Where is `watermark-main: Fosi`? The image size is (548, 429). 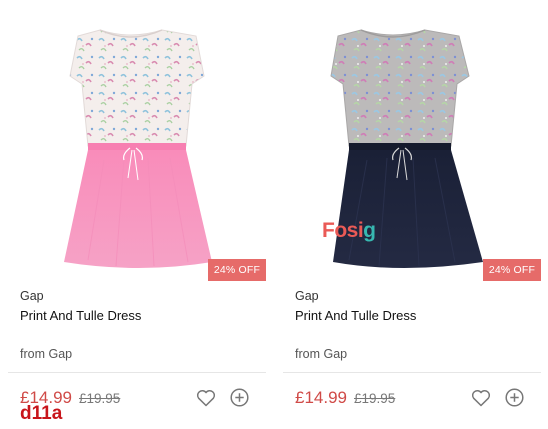
watermark-main: Fosi is located at coordinates (343, 230).